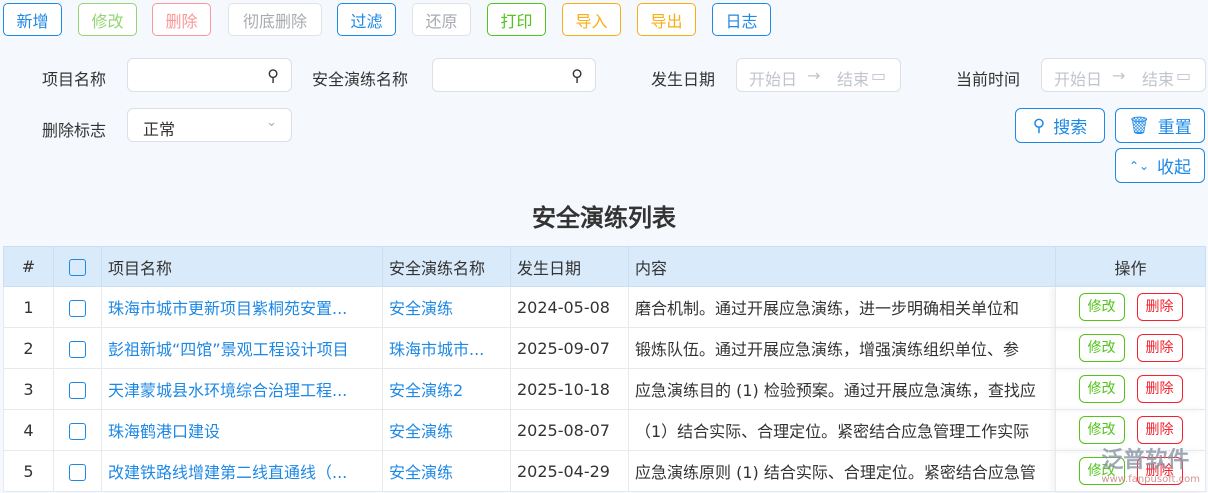 The width and height of the screenshot is (1208, 493). What do you see at coordinates (181, 19) in the screenshot?
I see `delete-button: 删除` at bounding box center [181, 19].